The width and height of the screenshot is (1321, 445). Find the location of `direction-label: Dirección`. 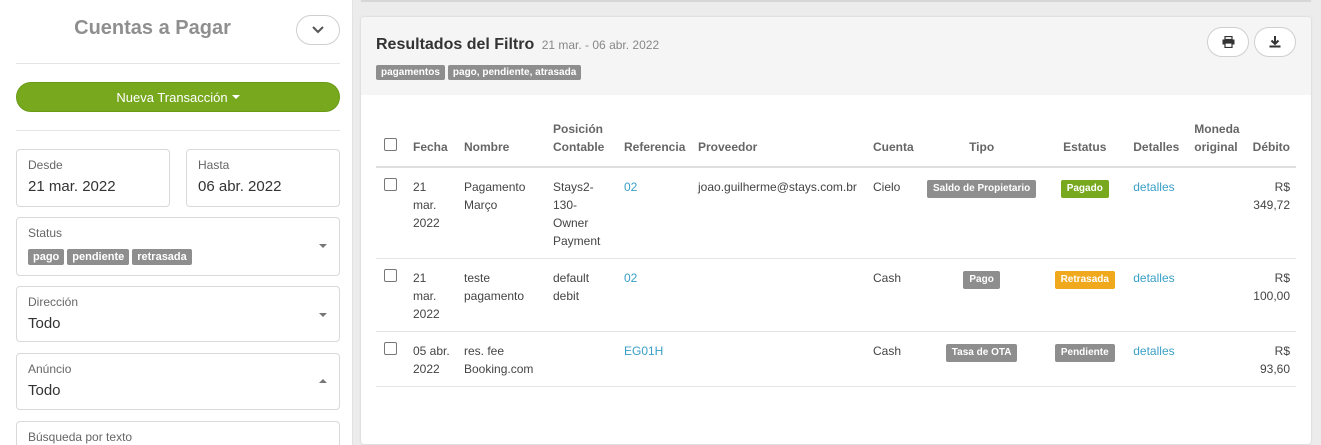

direction-label: Dirección is located at coordinates (53, 302).